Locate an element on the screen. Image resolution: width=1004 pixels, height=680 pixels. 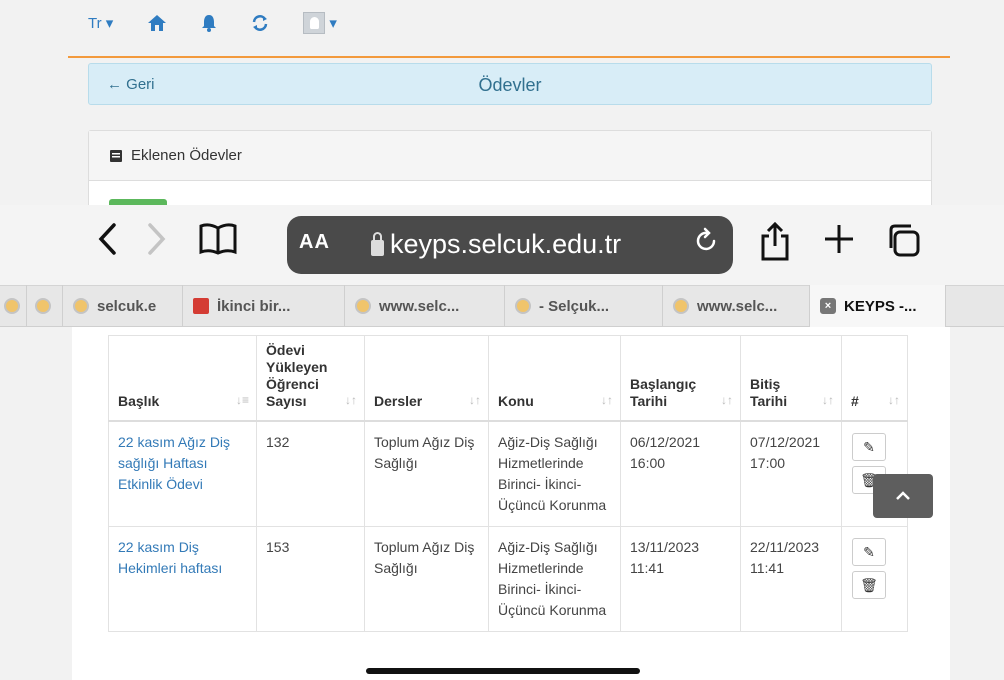
trash-icon: 🗑 is located at coordinates (869, 584).